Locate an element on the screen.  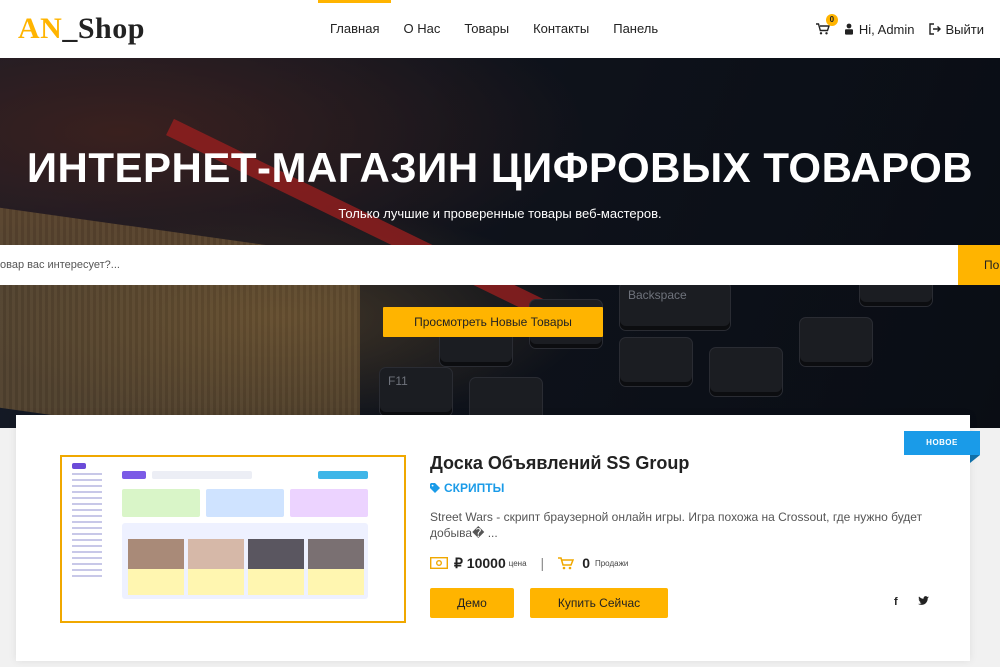
new-ribbon: НОВОЕ is located at coordinates (942, 447).